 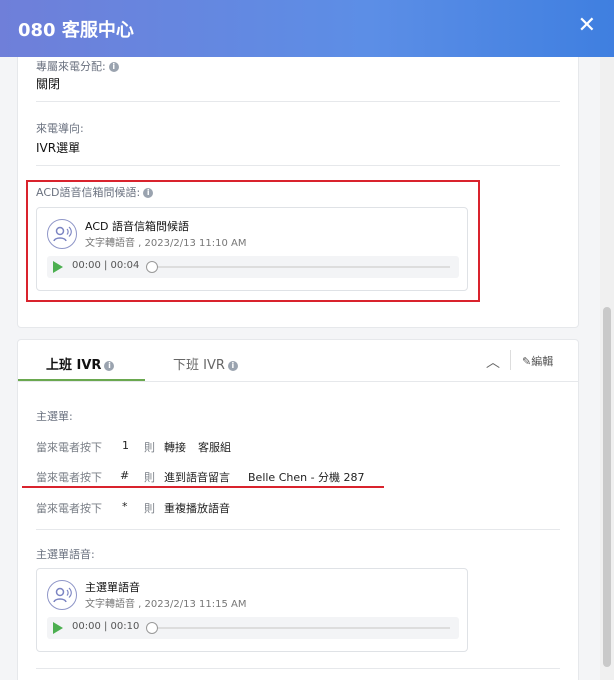 What do you see at coordinates (205, 363) in the screenshot?
I see `tab-off-ivr: 下班 IVR i` at bounding box center [205, 363].